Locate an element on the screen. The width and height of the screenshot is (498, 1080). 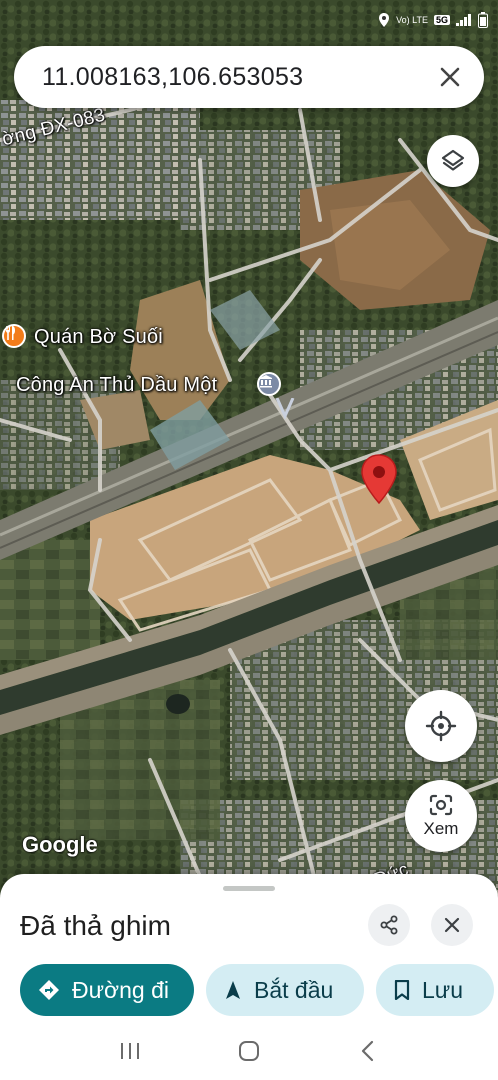
signal-badge: 5G is located at coordinates (441, 20).